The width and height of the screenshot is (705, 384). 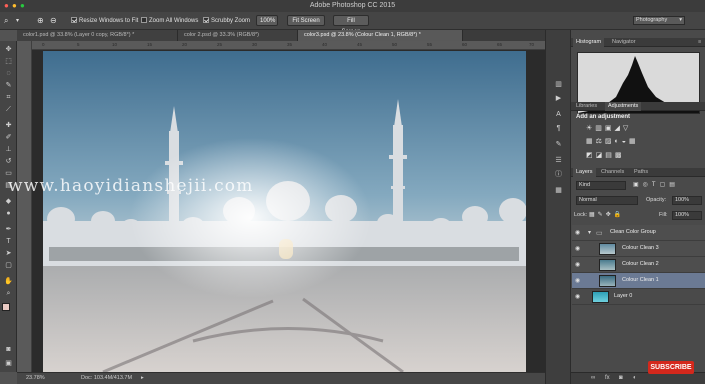 I want to click on marquee-tool-icon: ⬚, so click(x=8, y=62).